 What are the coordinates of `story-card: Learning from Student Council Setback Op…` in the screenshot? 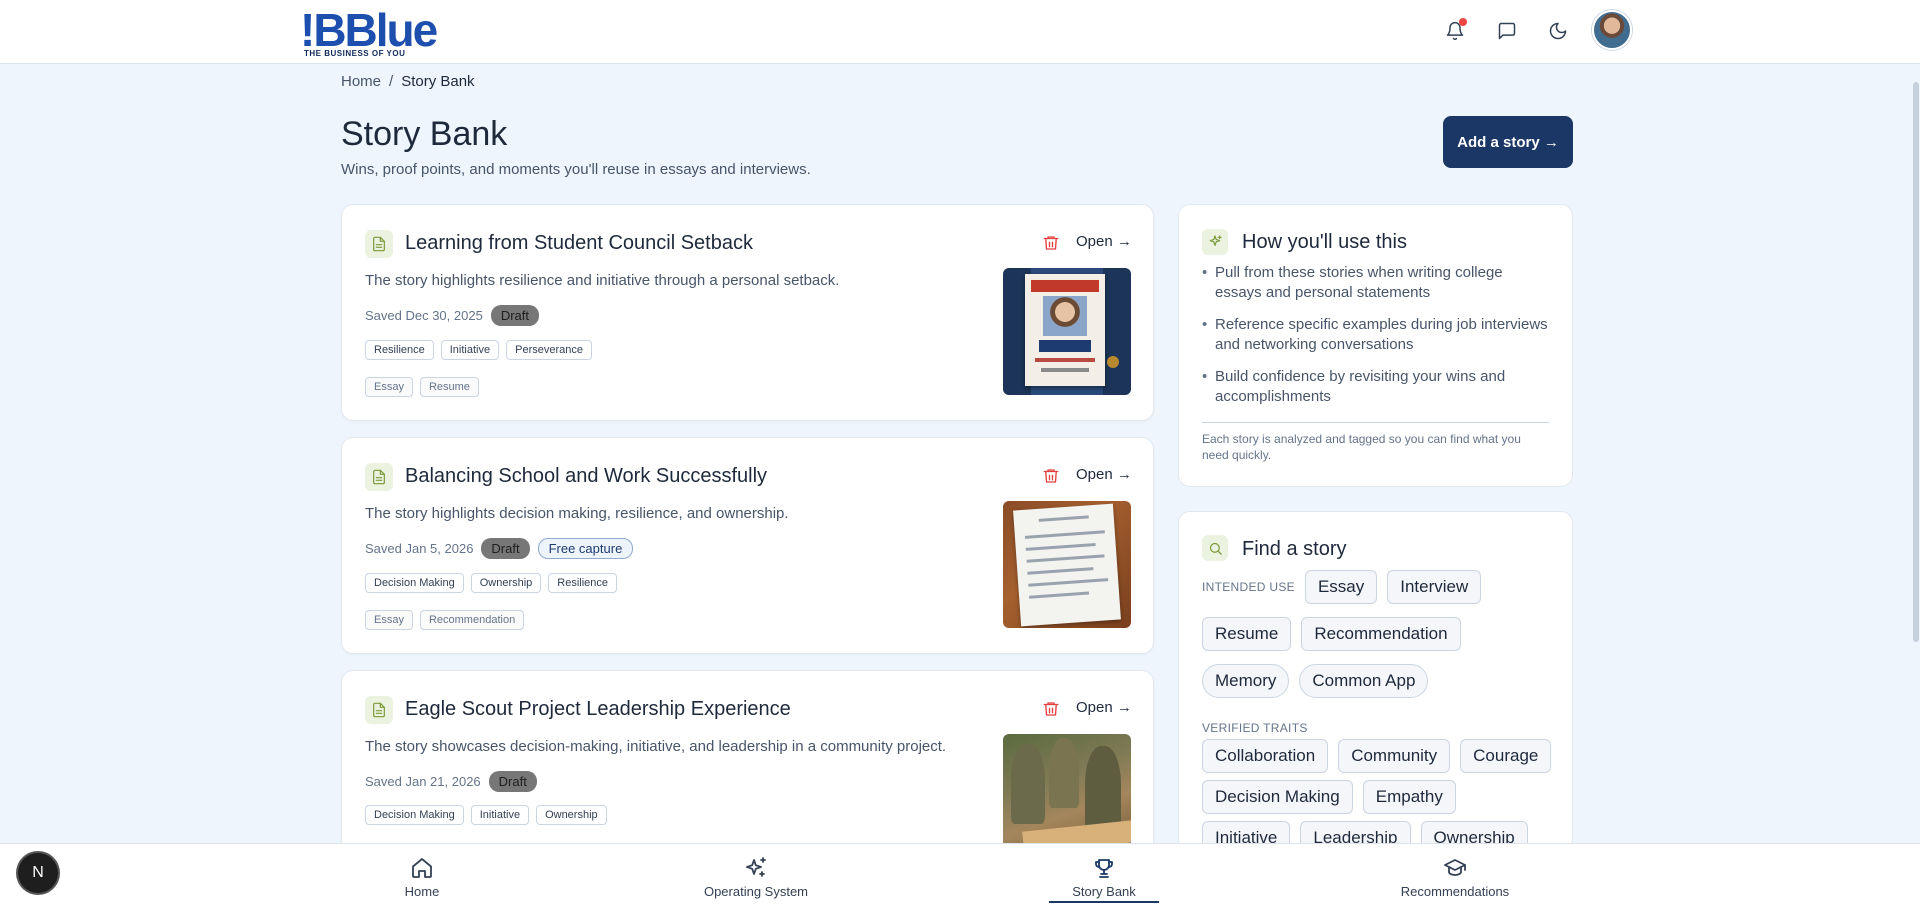 It's located at (747, 312).